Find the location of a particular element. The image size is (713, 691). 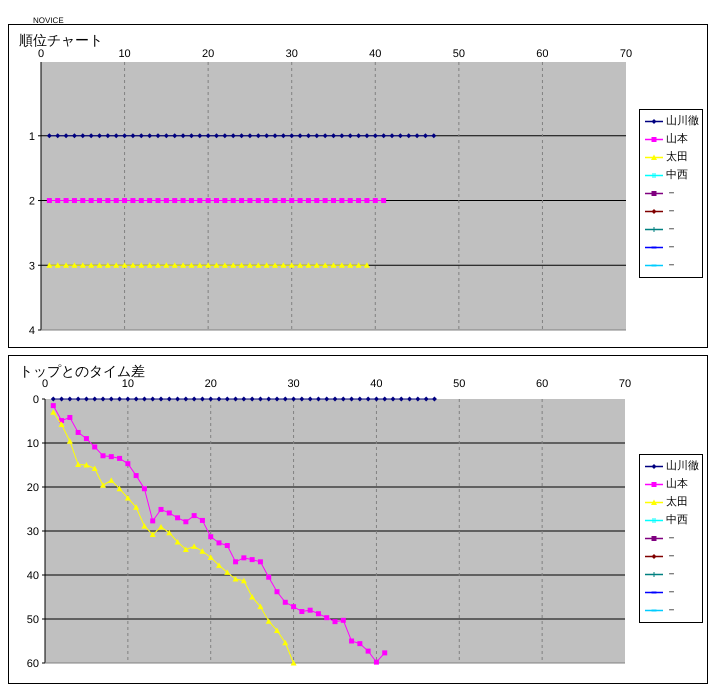

y-tick-label: 60 is located at coordinates (32, 664).